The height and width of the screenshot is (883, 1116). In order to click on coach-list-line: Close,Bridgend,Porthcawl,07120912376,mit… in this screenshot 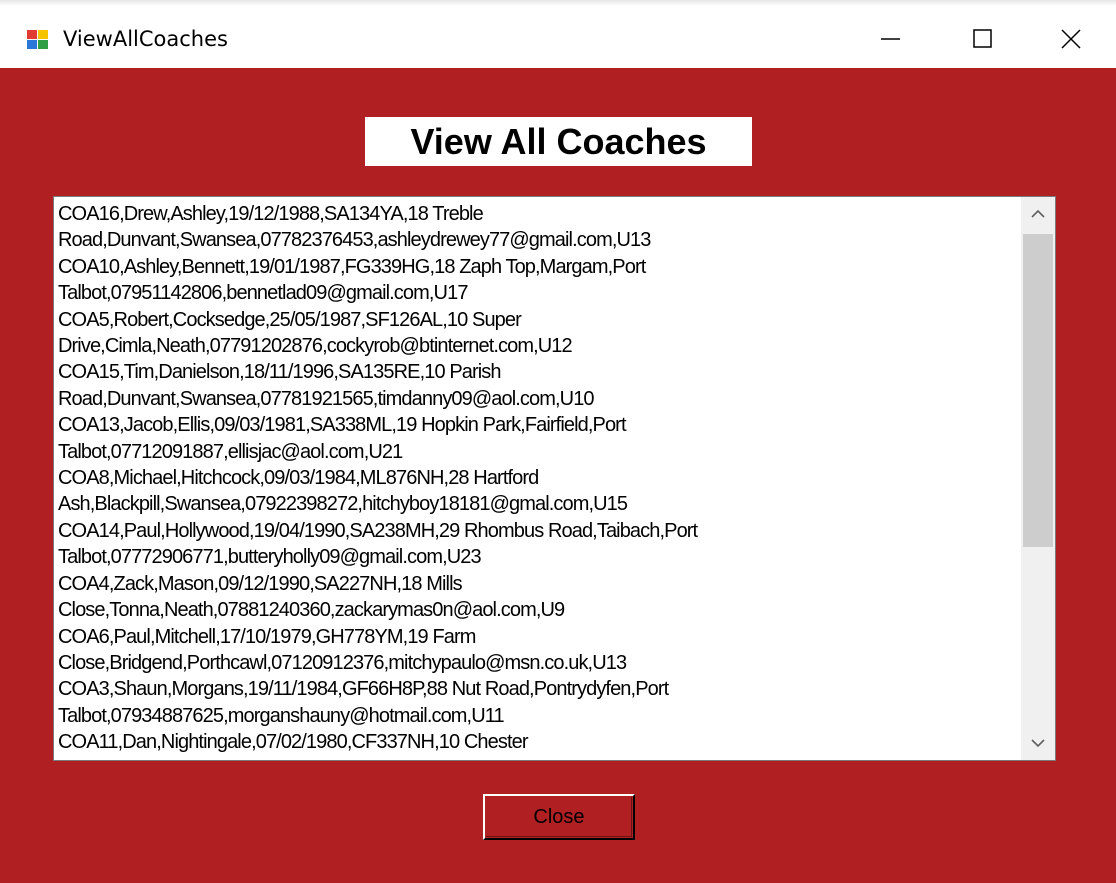, I will do `click(342, 662)`.